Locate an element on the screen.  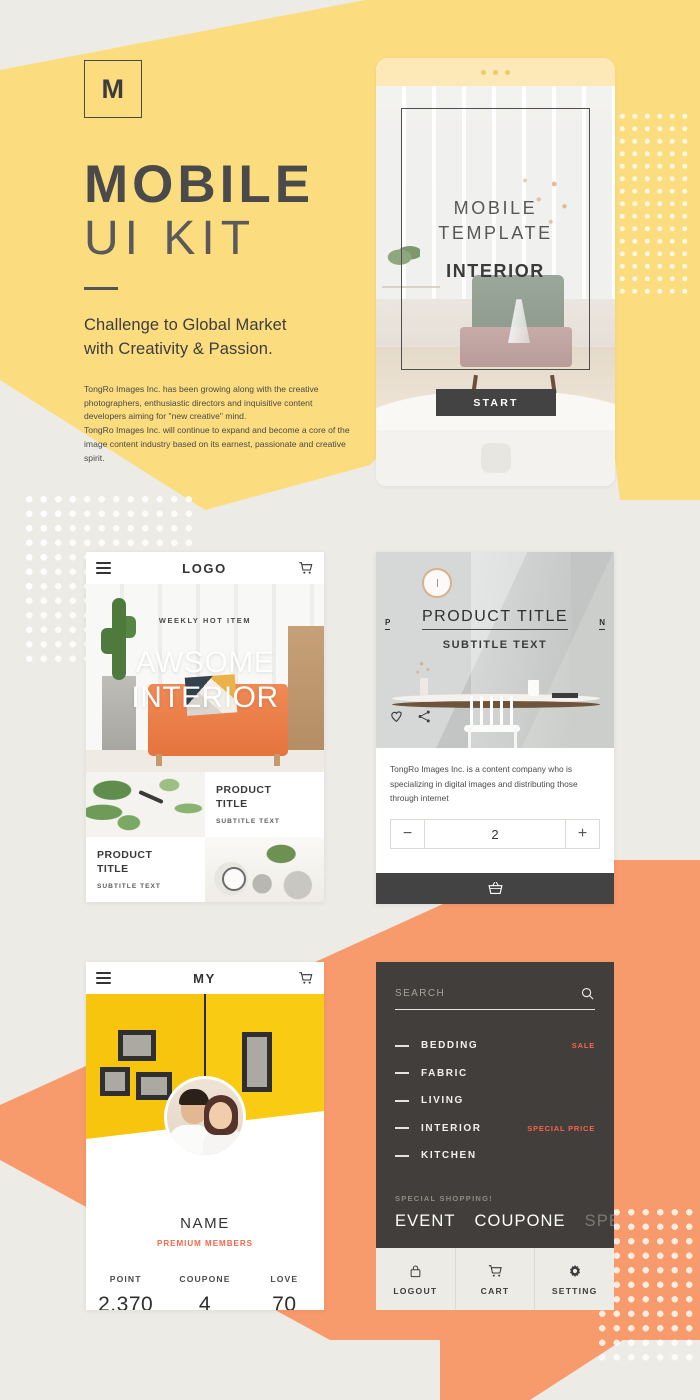
phone-status-bar is located at coordinates (495, 72).